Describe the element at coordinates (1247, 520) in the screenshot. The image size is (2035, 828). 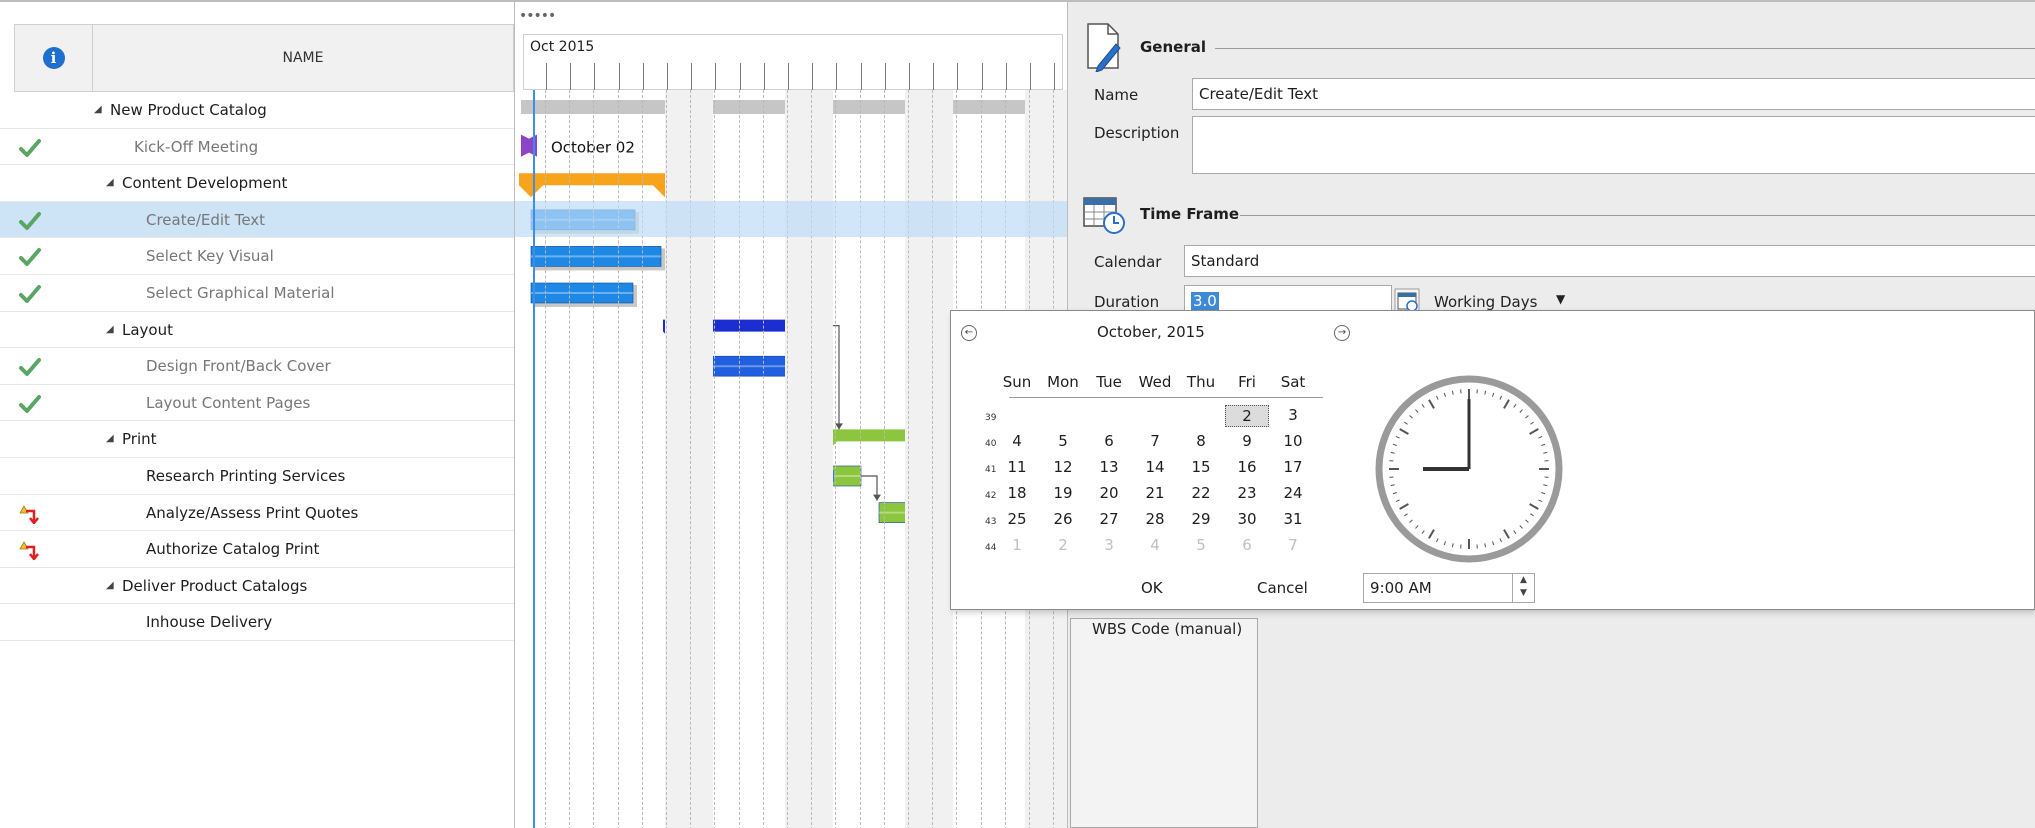
I see `calendar-day: 30` at that location.